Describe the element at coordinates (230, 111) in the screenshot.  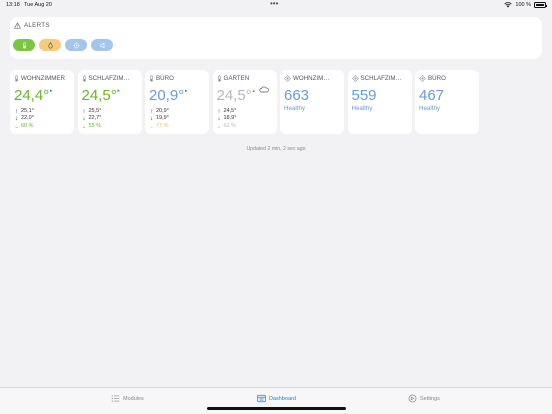
I see `max-temp: 24,5°` at that location.